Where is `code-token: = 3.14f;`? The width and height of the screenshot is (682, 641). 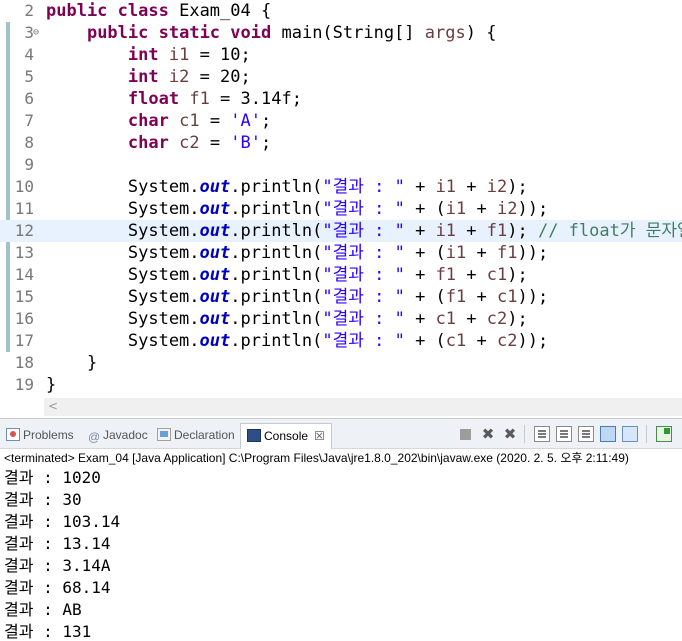
code-token: = 3.14f; is located at coordinates (255, 99).